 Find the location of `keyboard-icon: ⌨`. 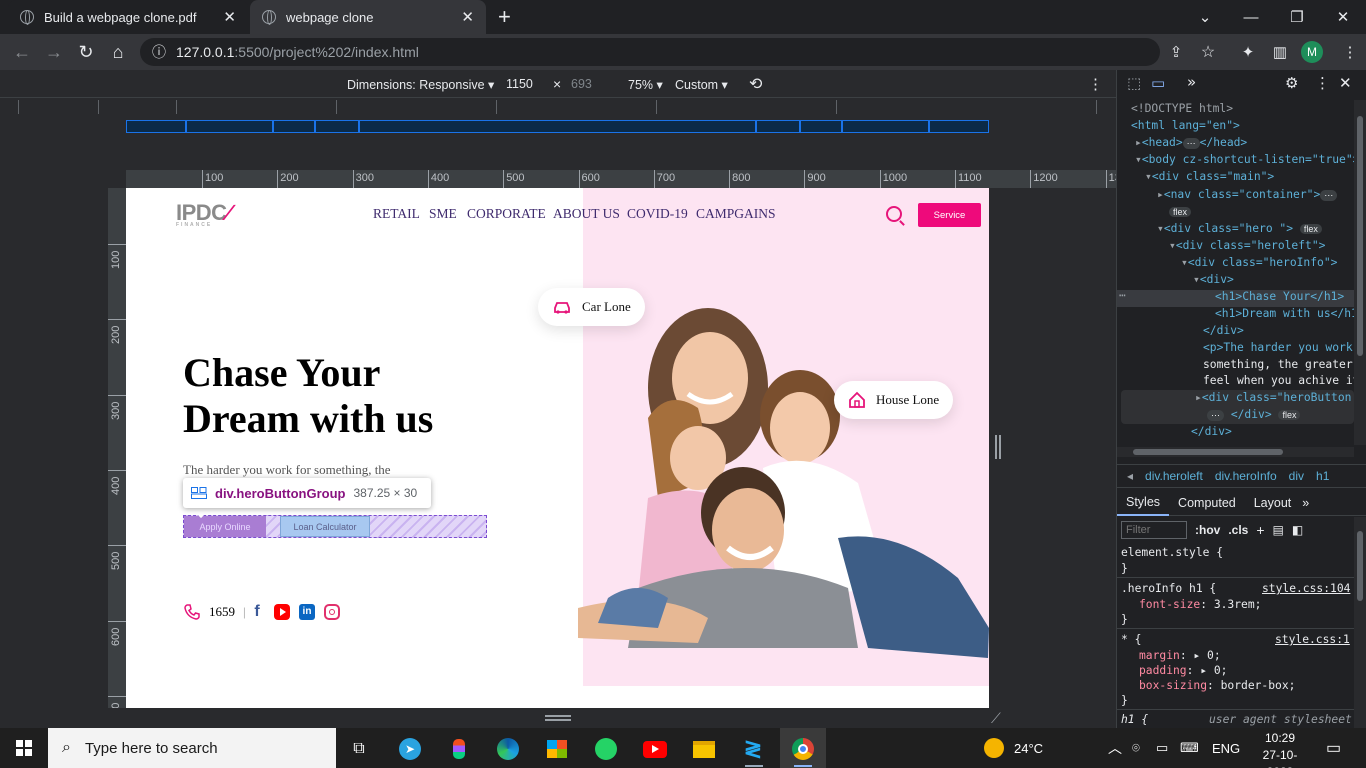

keyboard-icon: ⌨ is located at coordinates (1189, 748).